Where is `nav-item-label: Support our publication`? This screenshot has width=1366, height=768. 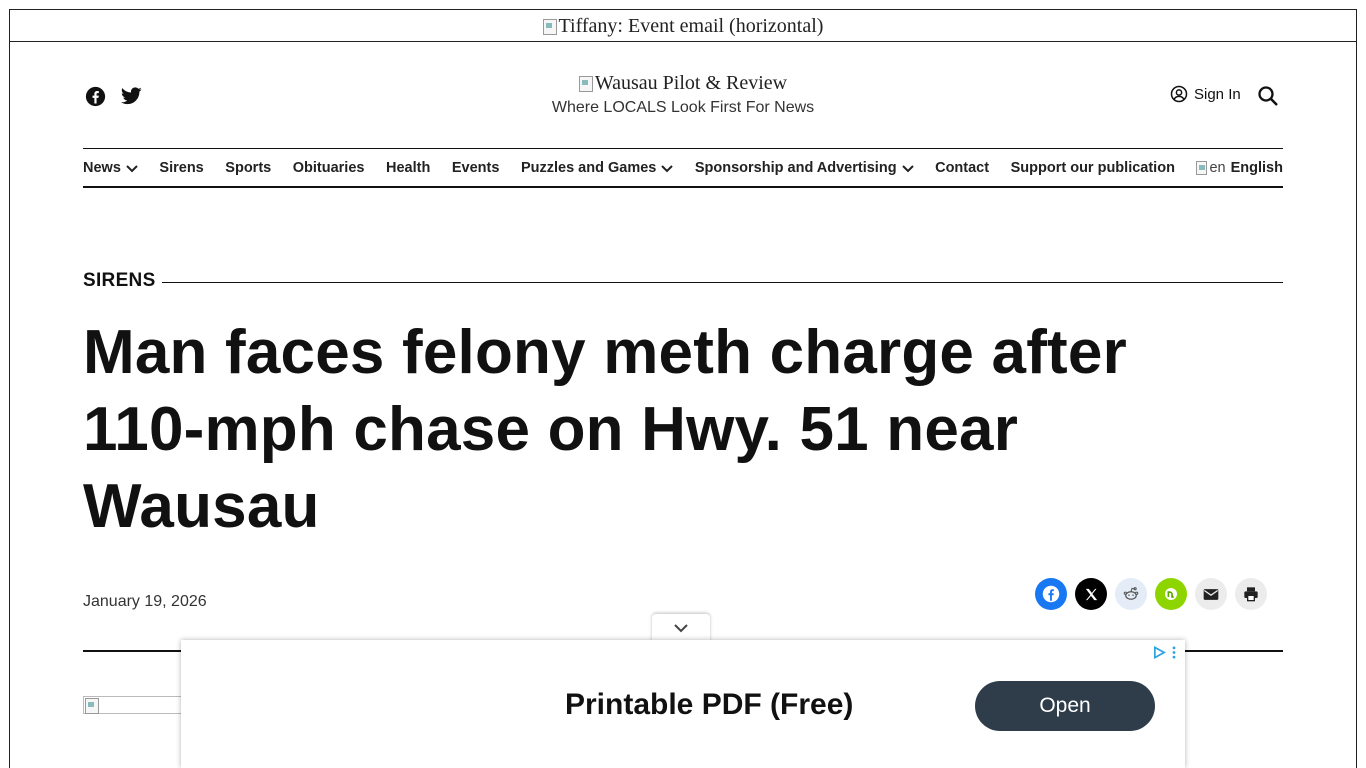 nav-item-label: Support our publication is located at coordinates (1092, 167).